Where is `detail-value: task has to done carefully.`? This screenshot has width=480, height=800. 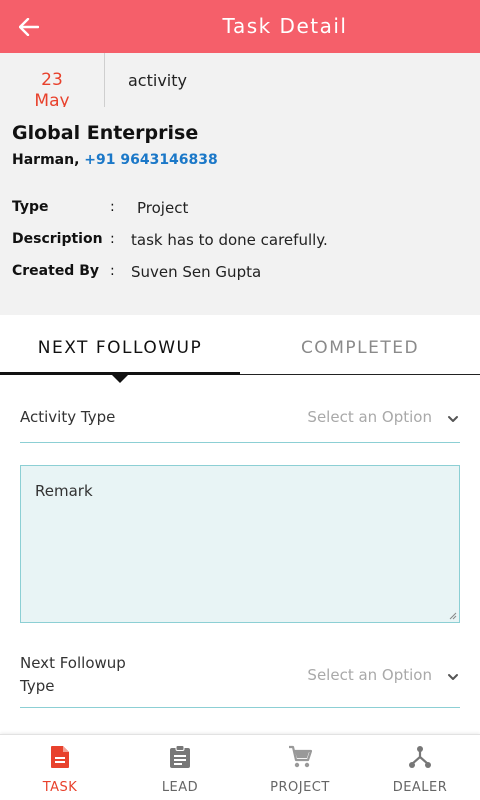 detail-value: task has to done carefully. is located at coordinates (229, 240).